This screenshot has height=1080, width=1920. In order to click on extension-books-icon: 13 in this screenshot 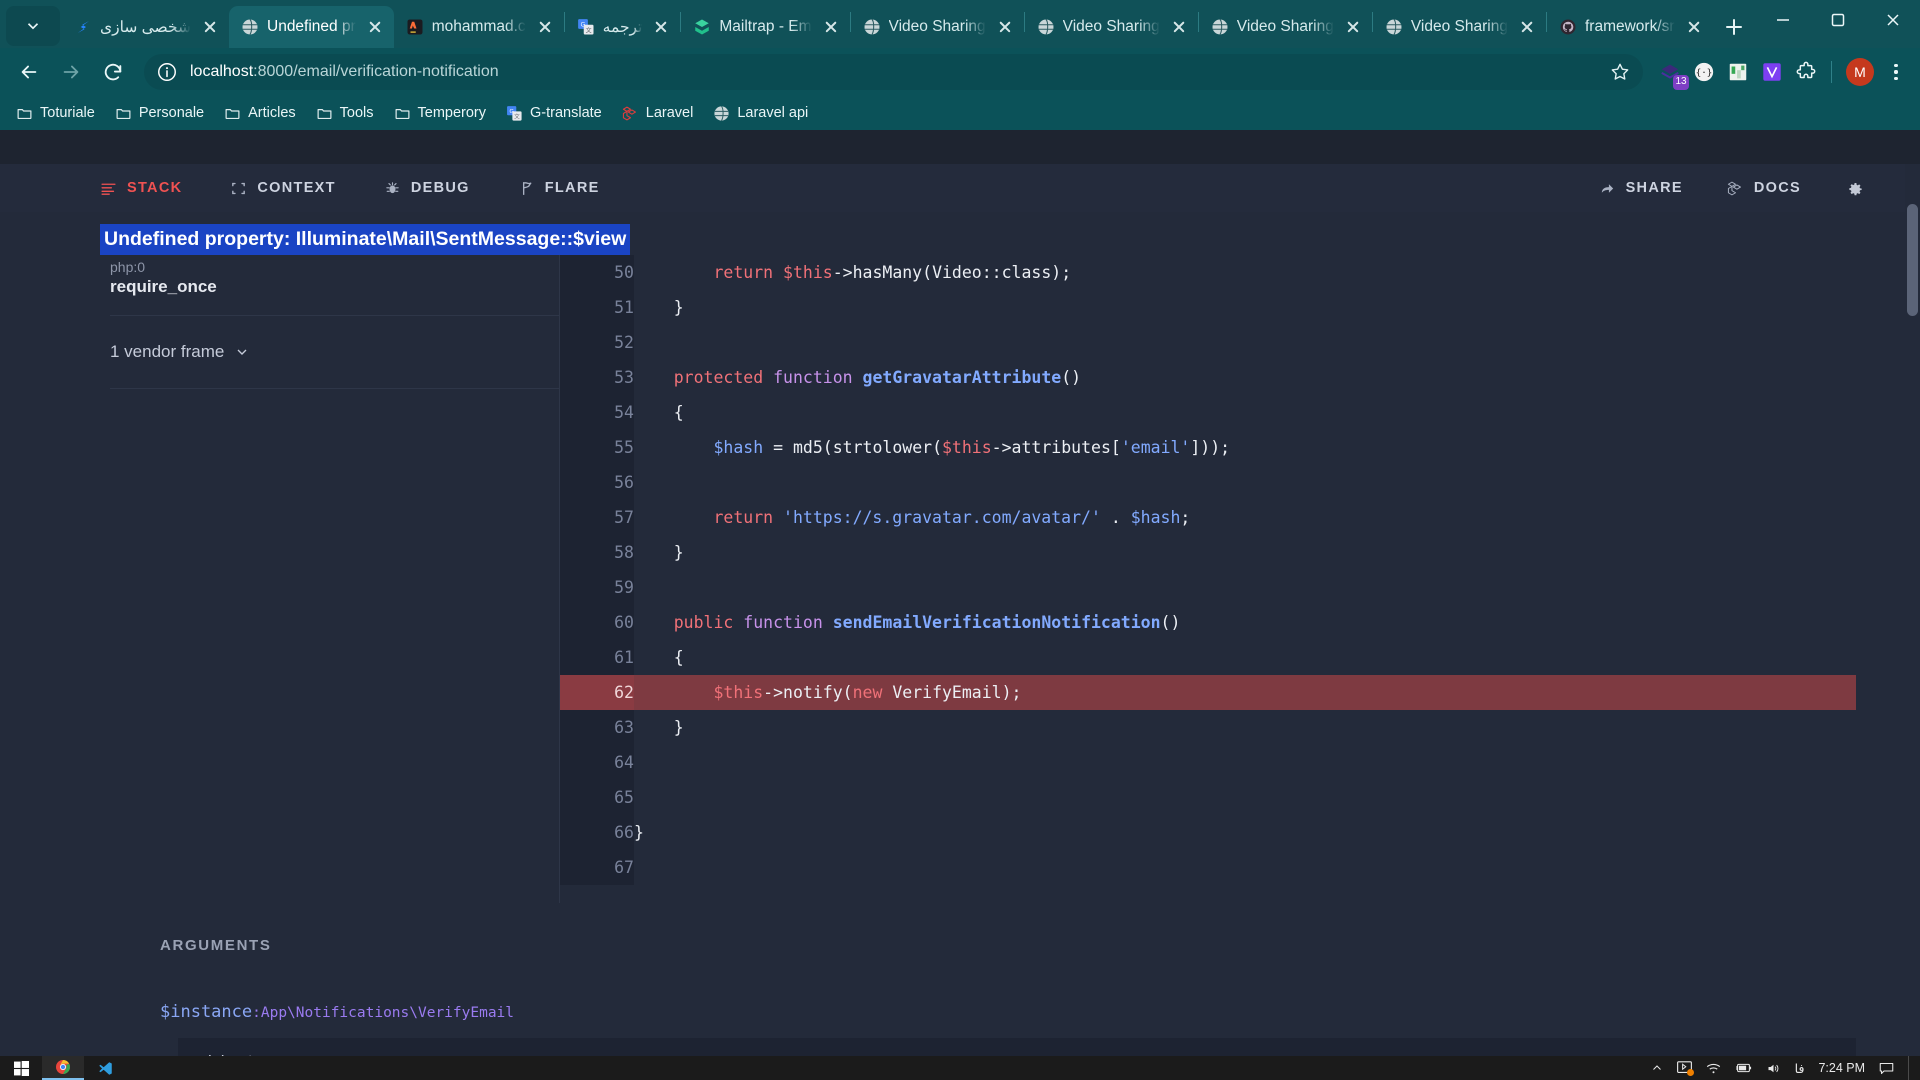, I will do `click(1672, 73)`.